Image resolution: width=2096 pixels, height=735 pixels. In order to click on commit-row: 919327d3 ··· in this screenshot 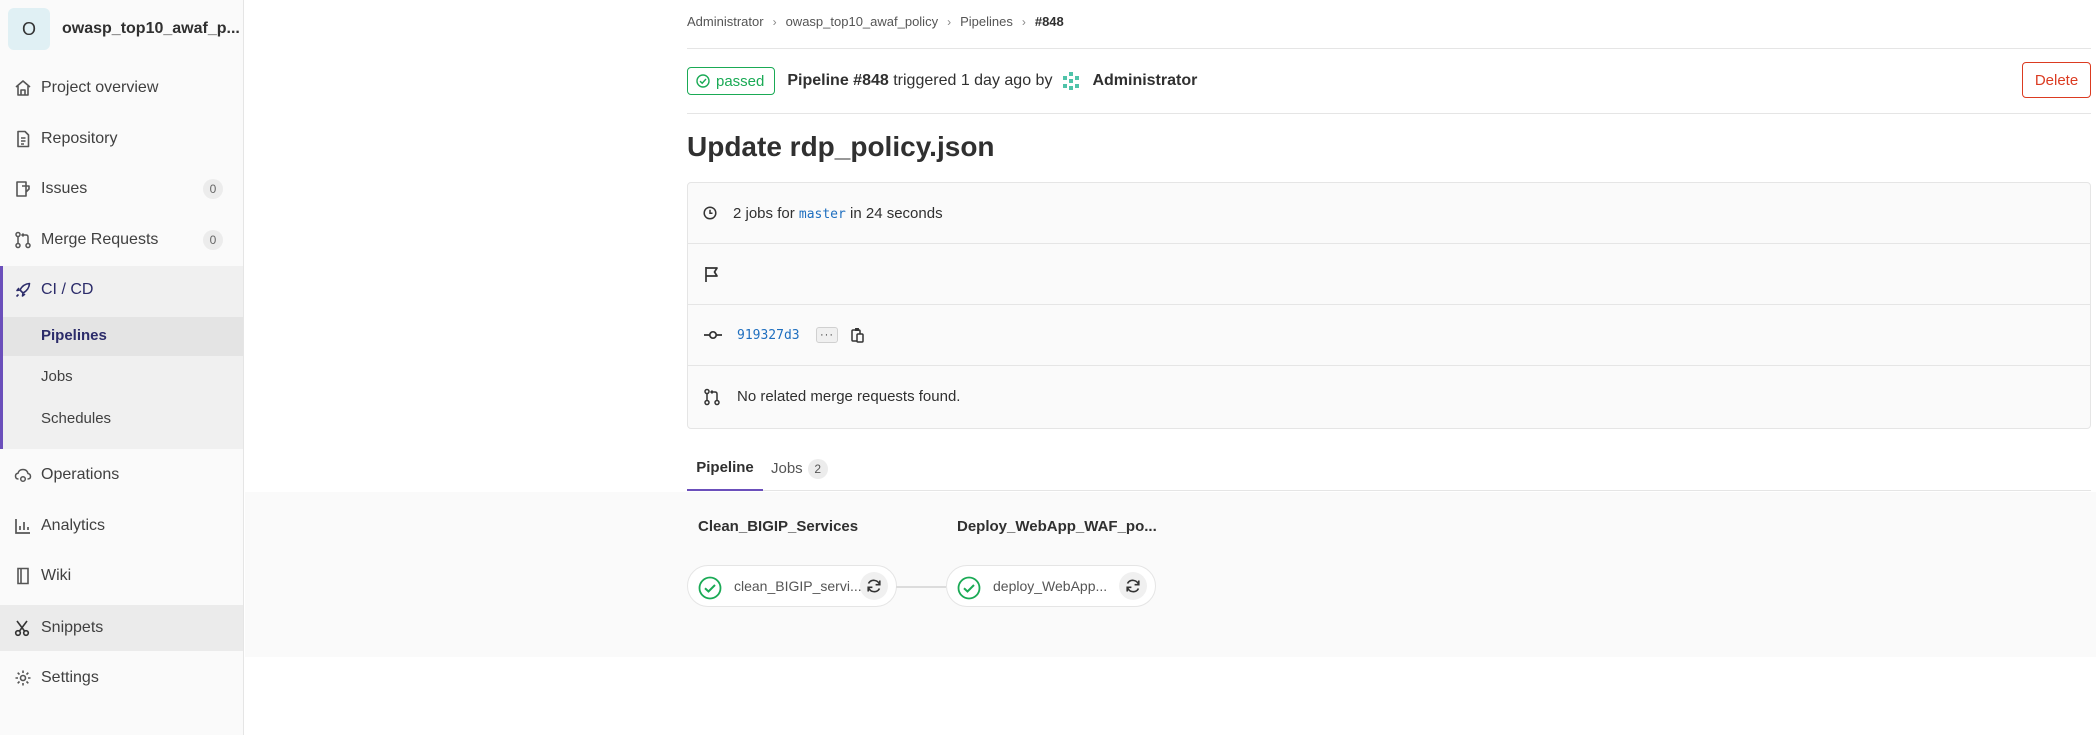, I will do `click(1389, 335)`.